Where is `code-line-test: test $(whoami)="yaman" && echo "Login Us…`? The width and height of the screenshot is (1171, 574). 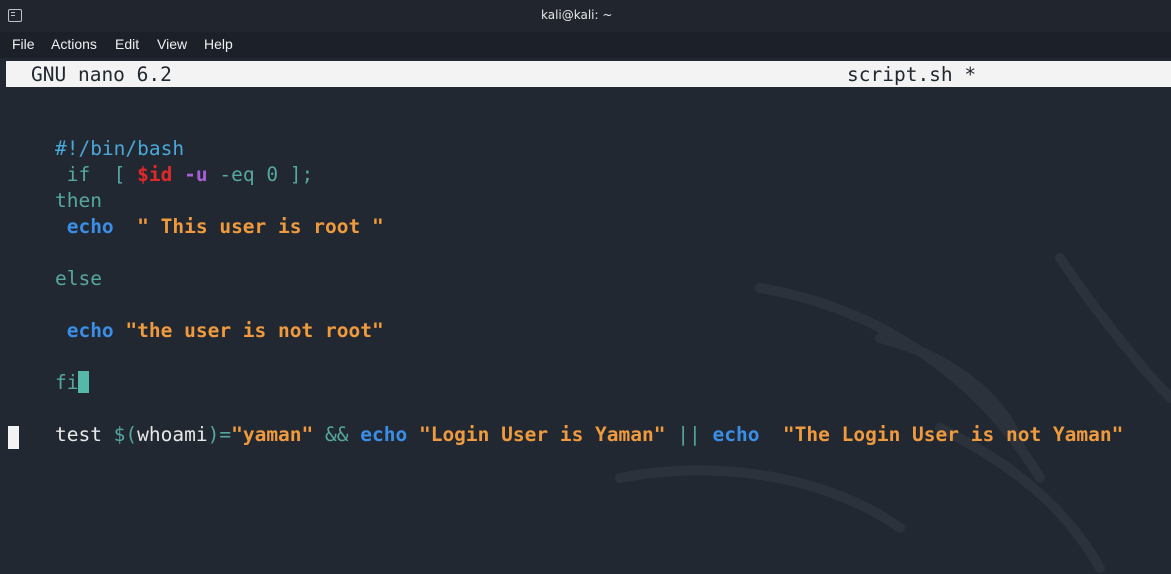 code-line-test: test $(whoami)="yaman" && echo "Login Us… is located at coordinates (565, 422).